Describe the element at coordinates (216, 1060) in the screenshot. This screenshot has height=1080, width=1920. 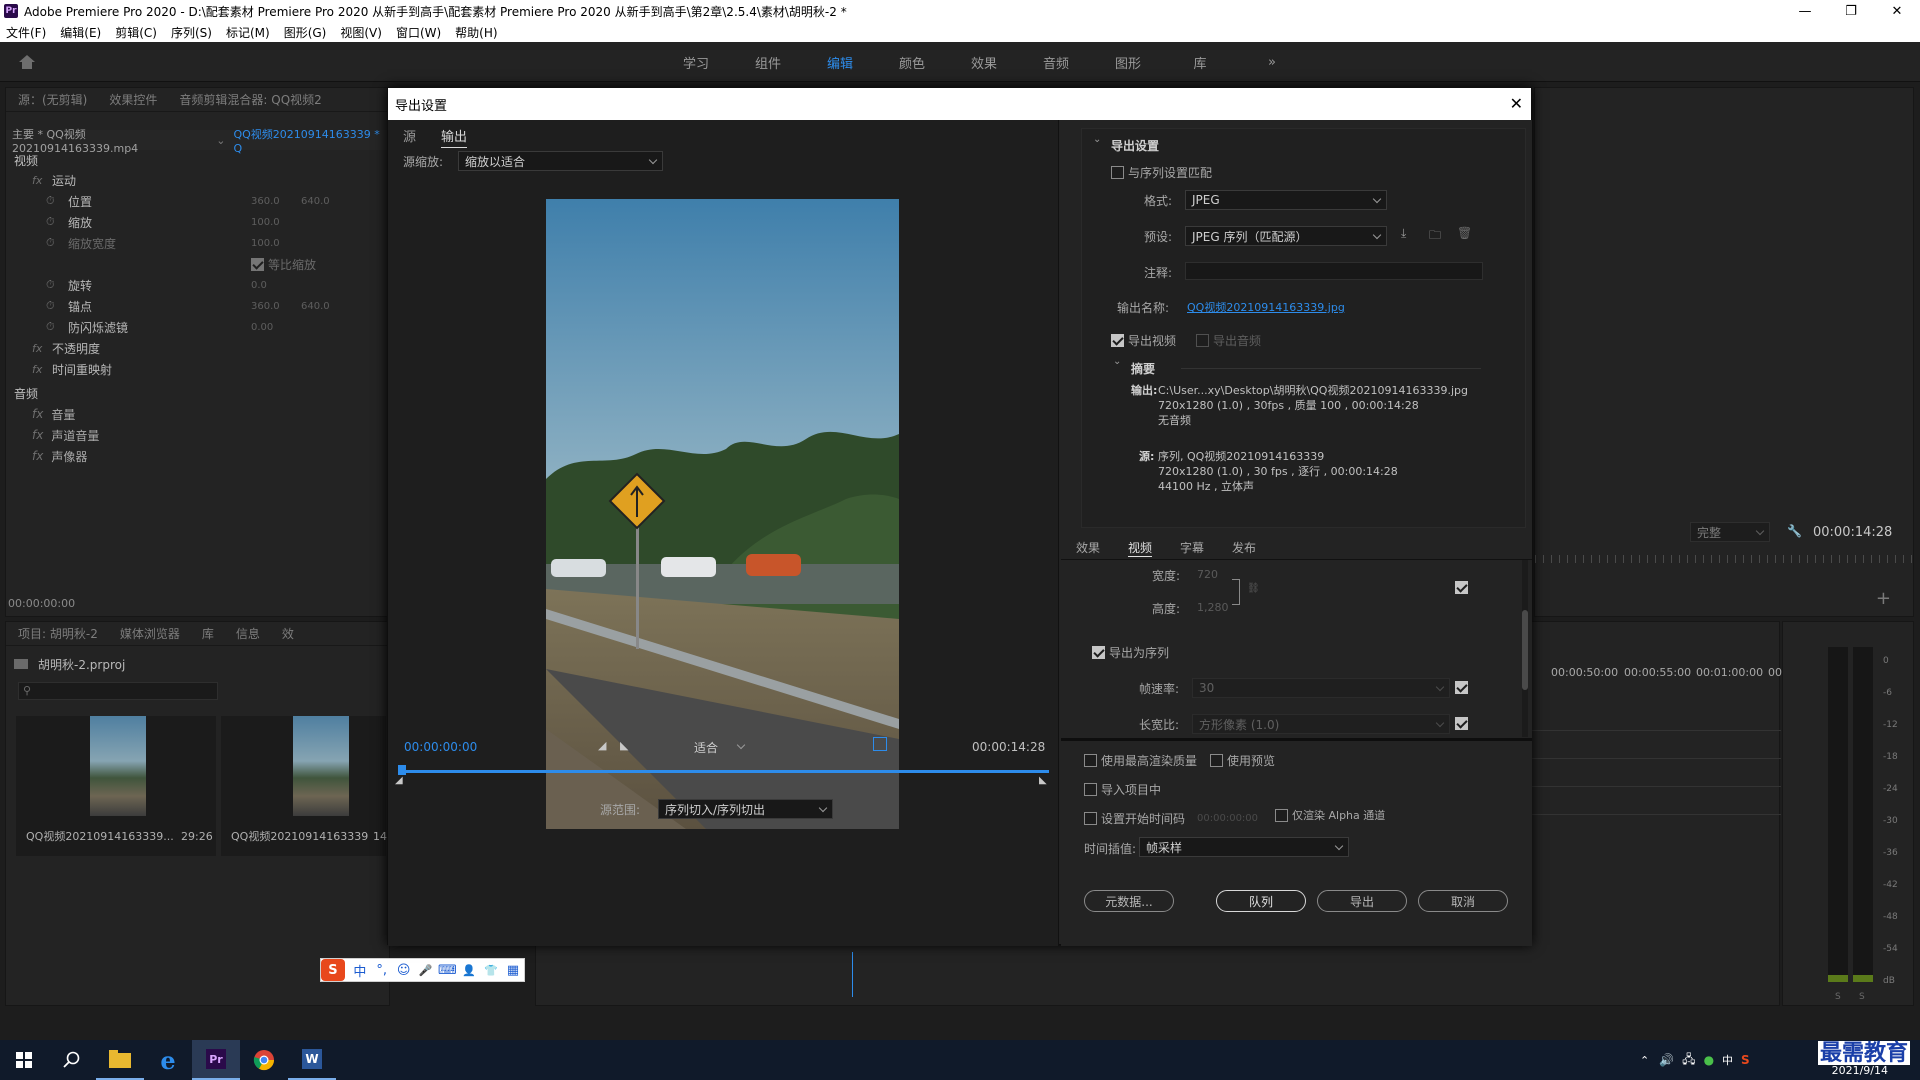
I see `premiere-taskbar-icon: Pr` at that location.